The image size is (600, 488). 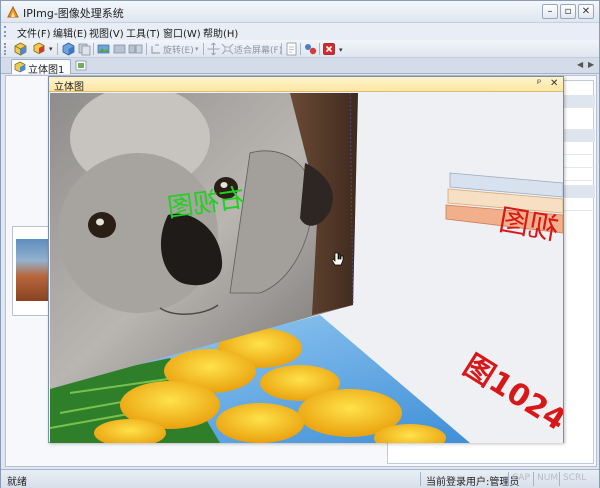 I want to click on thumbnail-panel, so click(x=32, y=271).